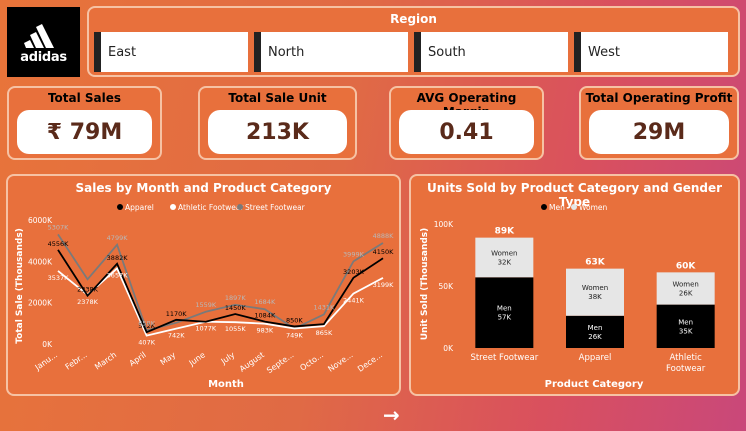 The image size is (746, 431). Describe the element at coordinates (40, 261) in the screenshot. I see `y-tick-label: 4000K` at that location.